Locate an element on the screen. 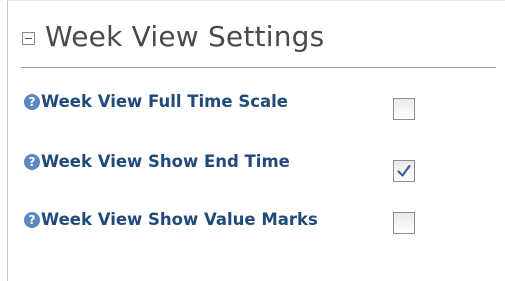 The image size is (505, 281). panel-left-border is located at coordinates (7, 140).